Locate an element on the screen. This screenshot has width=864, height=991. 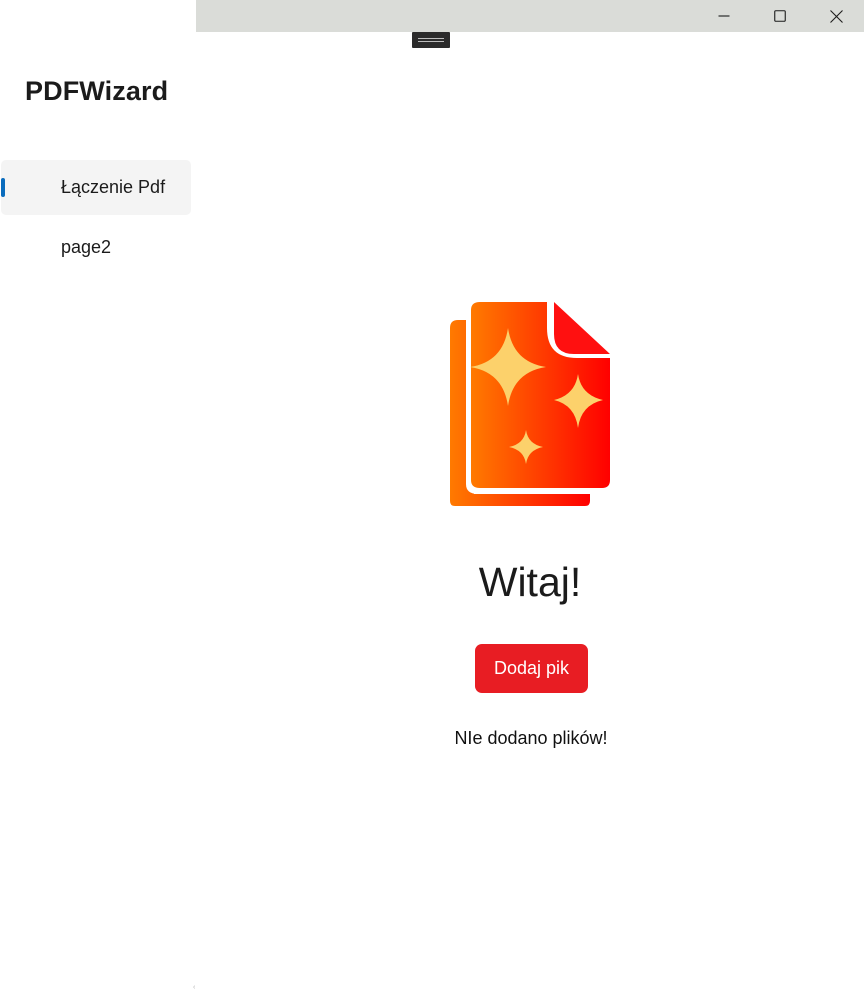
maximize-icon is located at coordinates (780, 16).